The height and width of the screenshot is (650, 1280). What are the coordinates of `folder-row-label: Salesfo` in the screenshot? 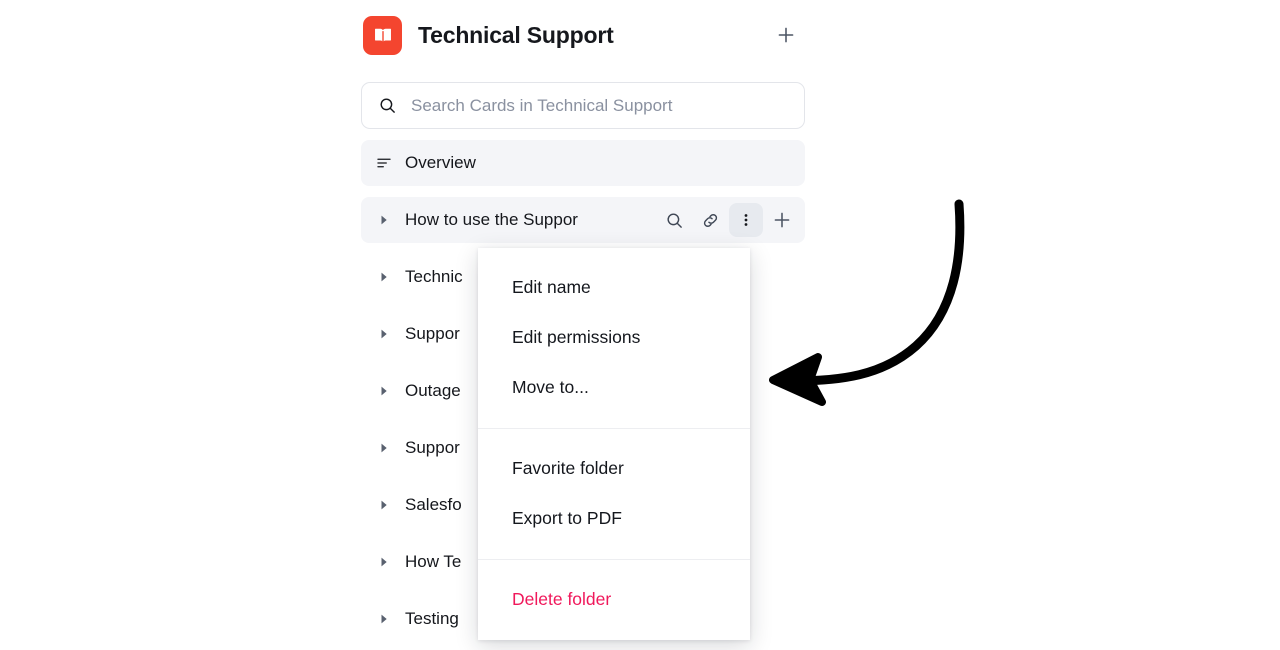 It's located at (433, 504).